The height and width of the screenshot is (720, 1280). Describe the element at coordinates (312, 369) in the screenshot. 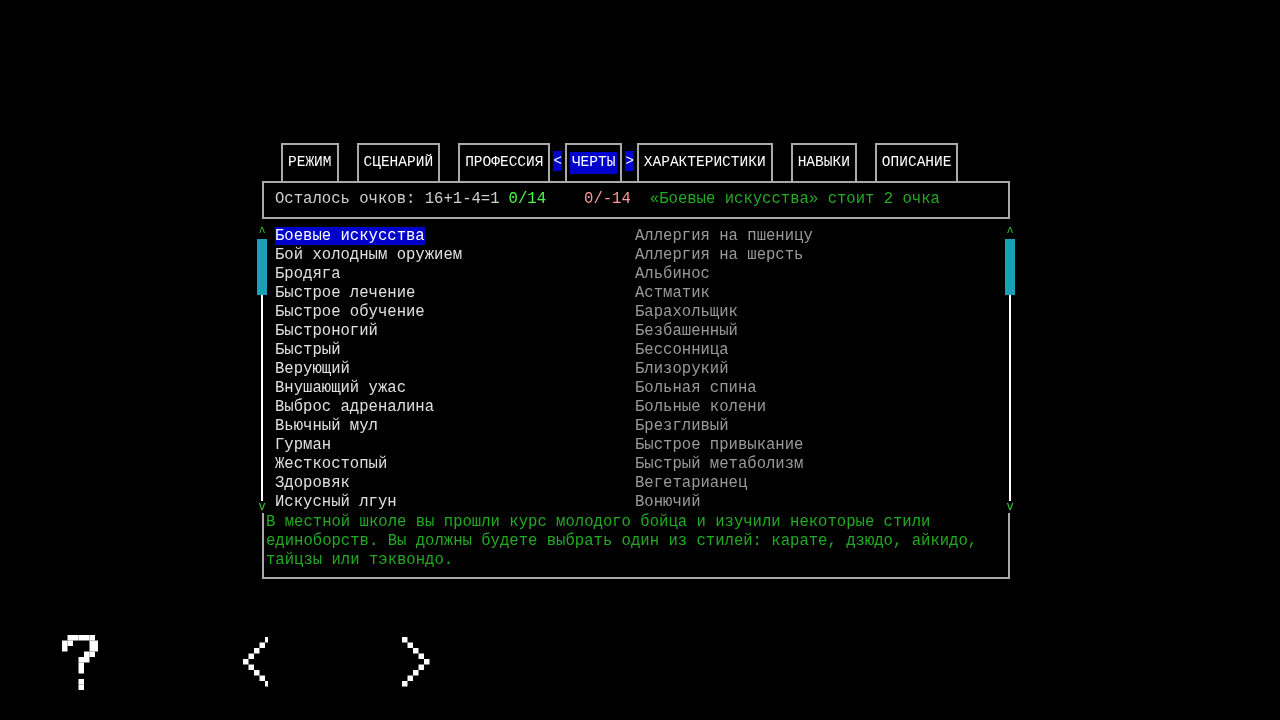

I see `trait-item: Верующий` at that location.